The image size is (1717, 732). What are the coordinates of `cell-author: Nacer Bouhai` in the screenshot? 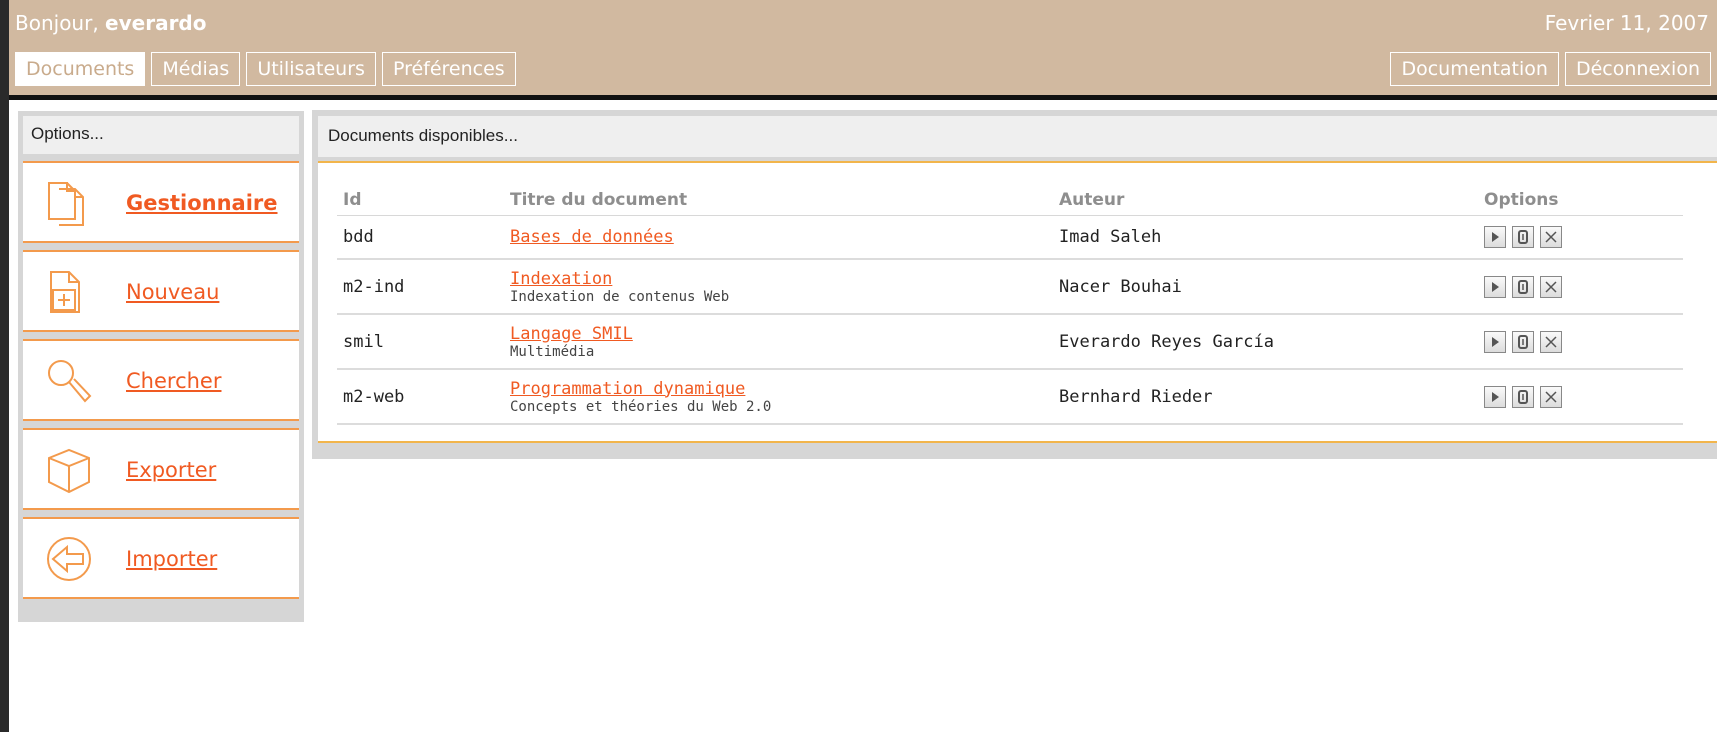 It's located at (1265, 287).